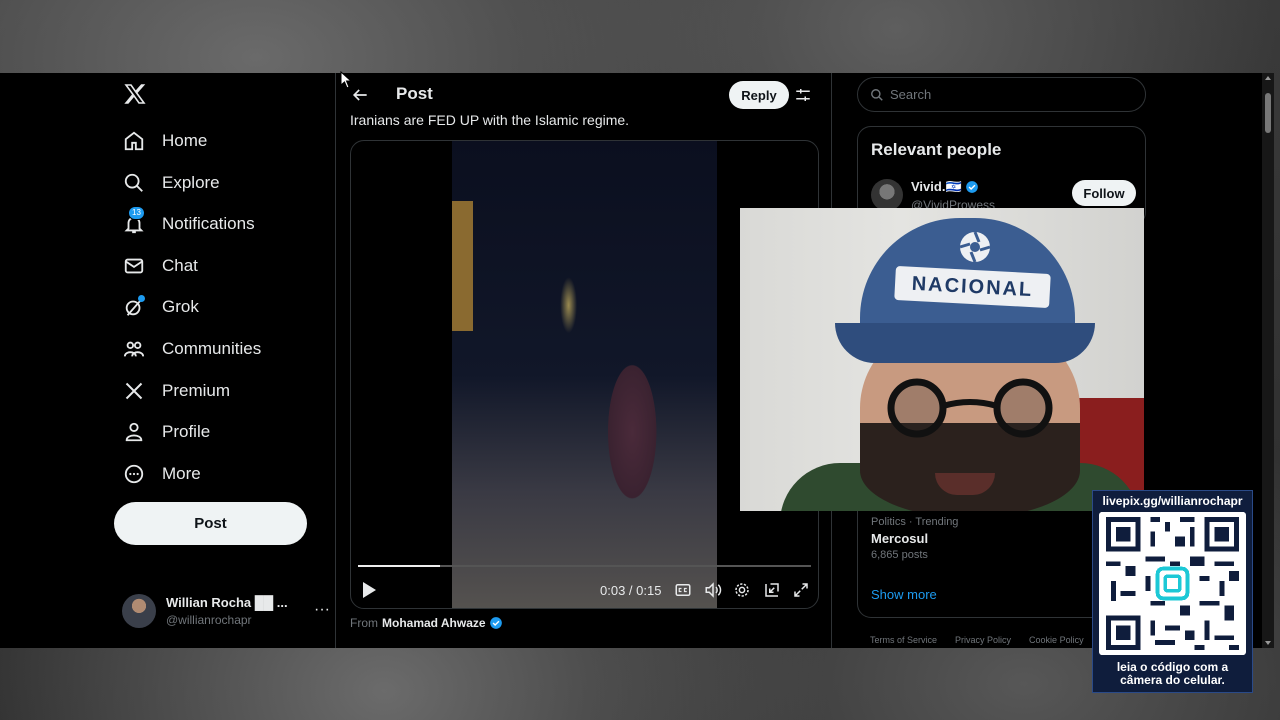 This screenshot has width=1280, height=720. I want to click on trend-name: Mercosul, so click(900, 538).